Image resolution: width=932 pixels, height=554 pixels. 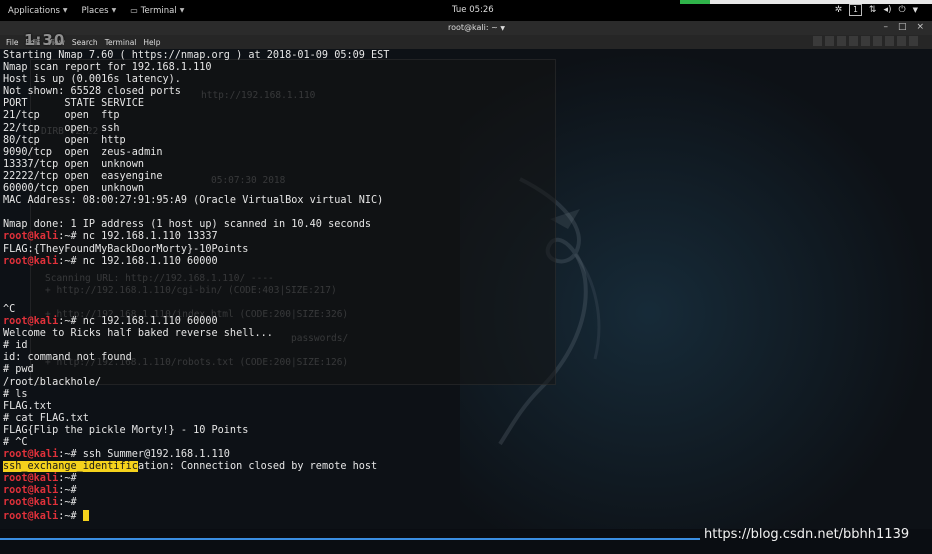 I want to click on terminal-line: ^C, so click(x=196, y=310).